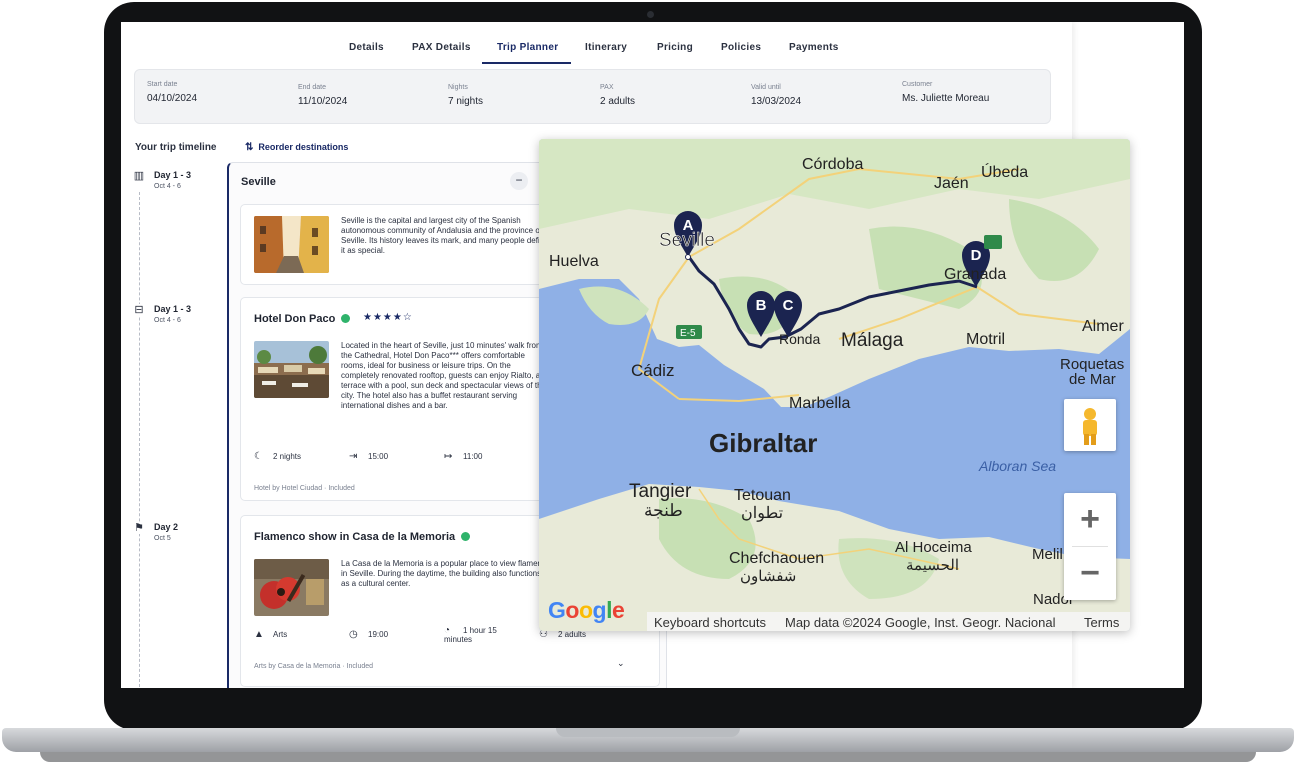 The height and width of the screenshot is (767, 1296). I want to click on svg-text: C, so click(788, 305).